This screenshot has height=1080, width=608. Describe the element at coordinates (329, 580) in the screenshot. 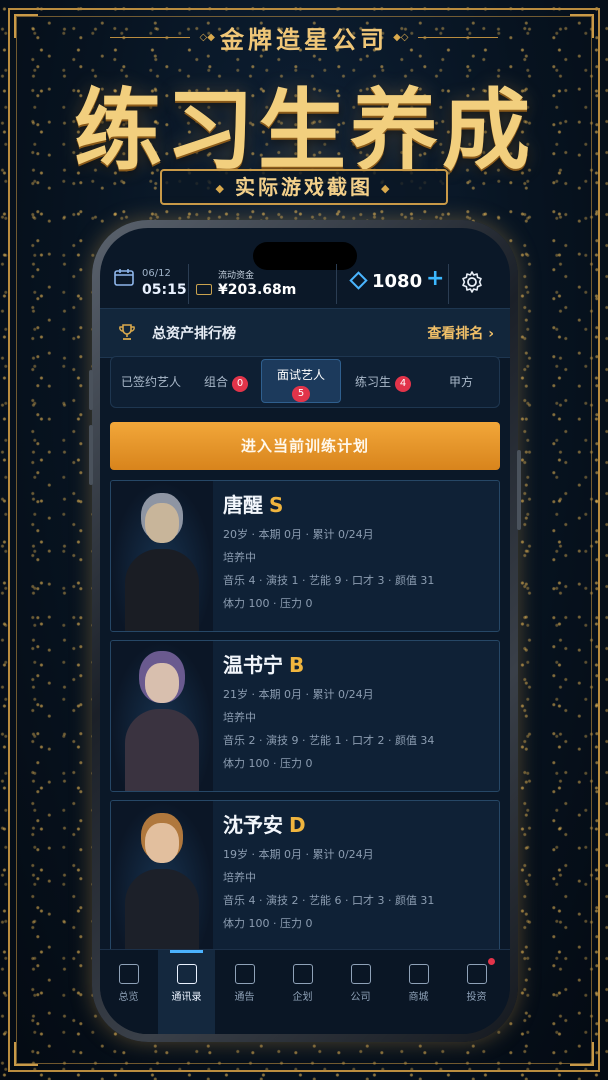

I see `trainee-skills: 音乐 4 · 演技 1 · 艺能 9 · 口才 3 · 颜值 31` at that location.